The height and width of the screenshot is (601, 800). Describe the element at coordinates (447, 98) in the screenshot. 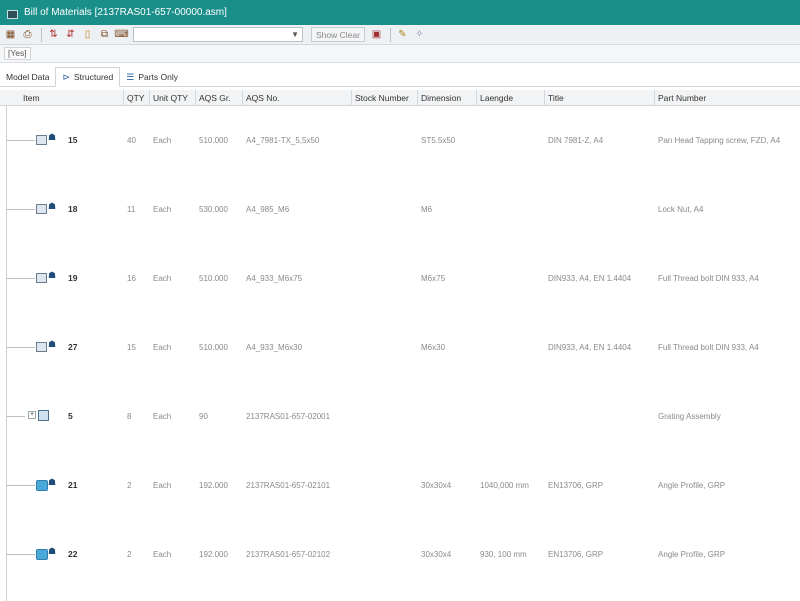

I see `column-header-dimension: Dimension` at that location.